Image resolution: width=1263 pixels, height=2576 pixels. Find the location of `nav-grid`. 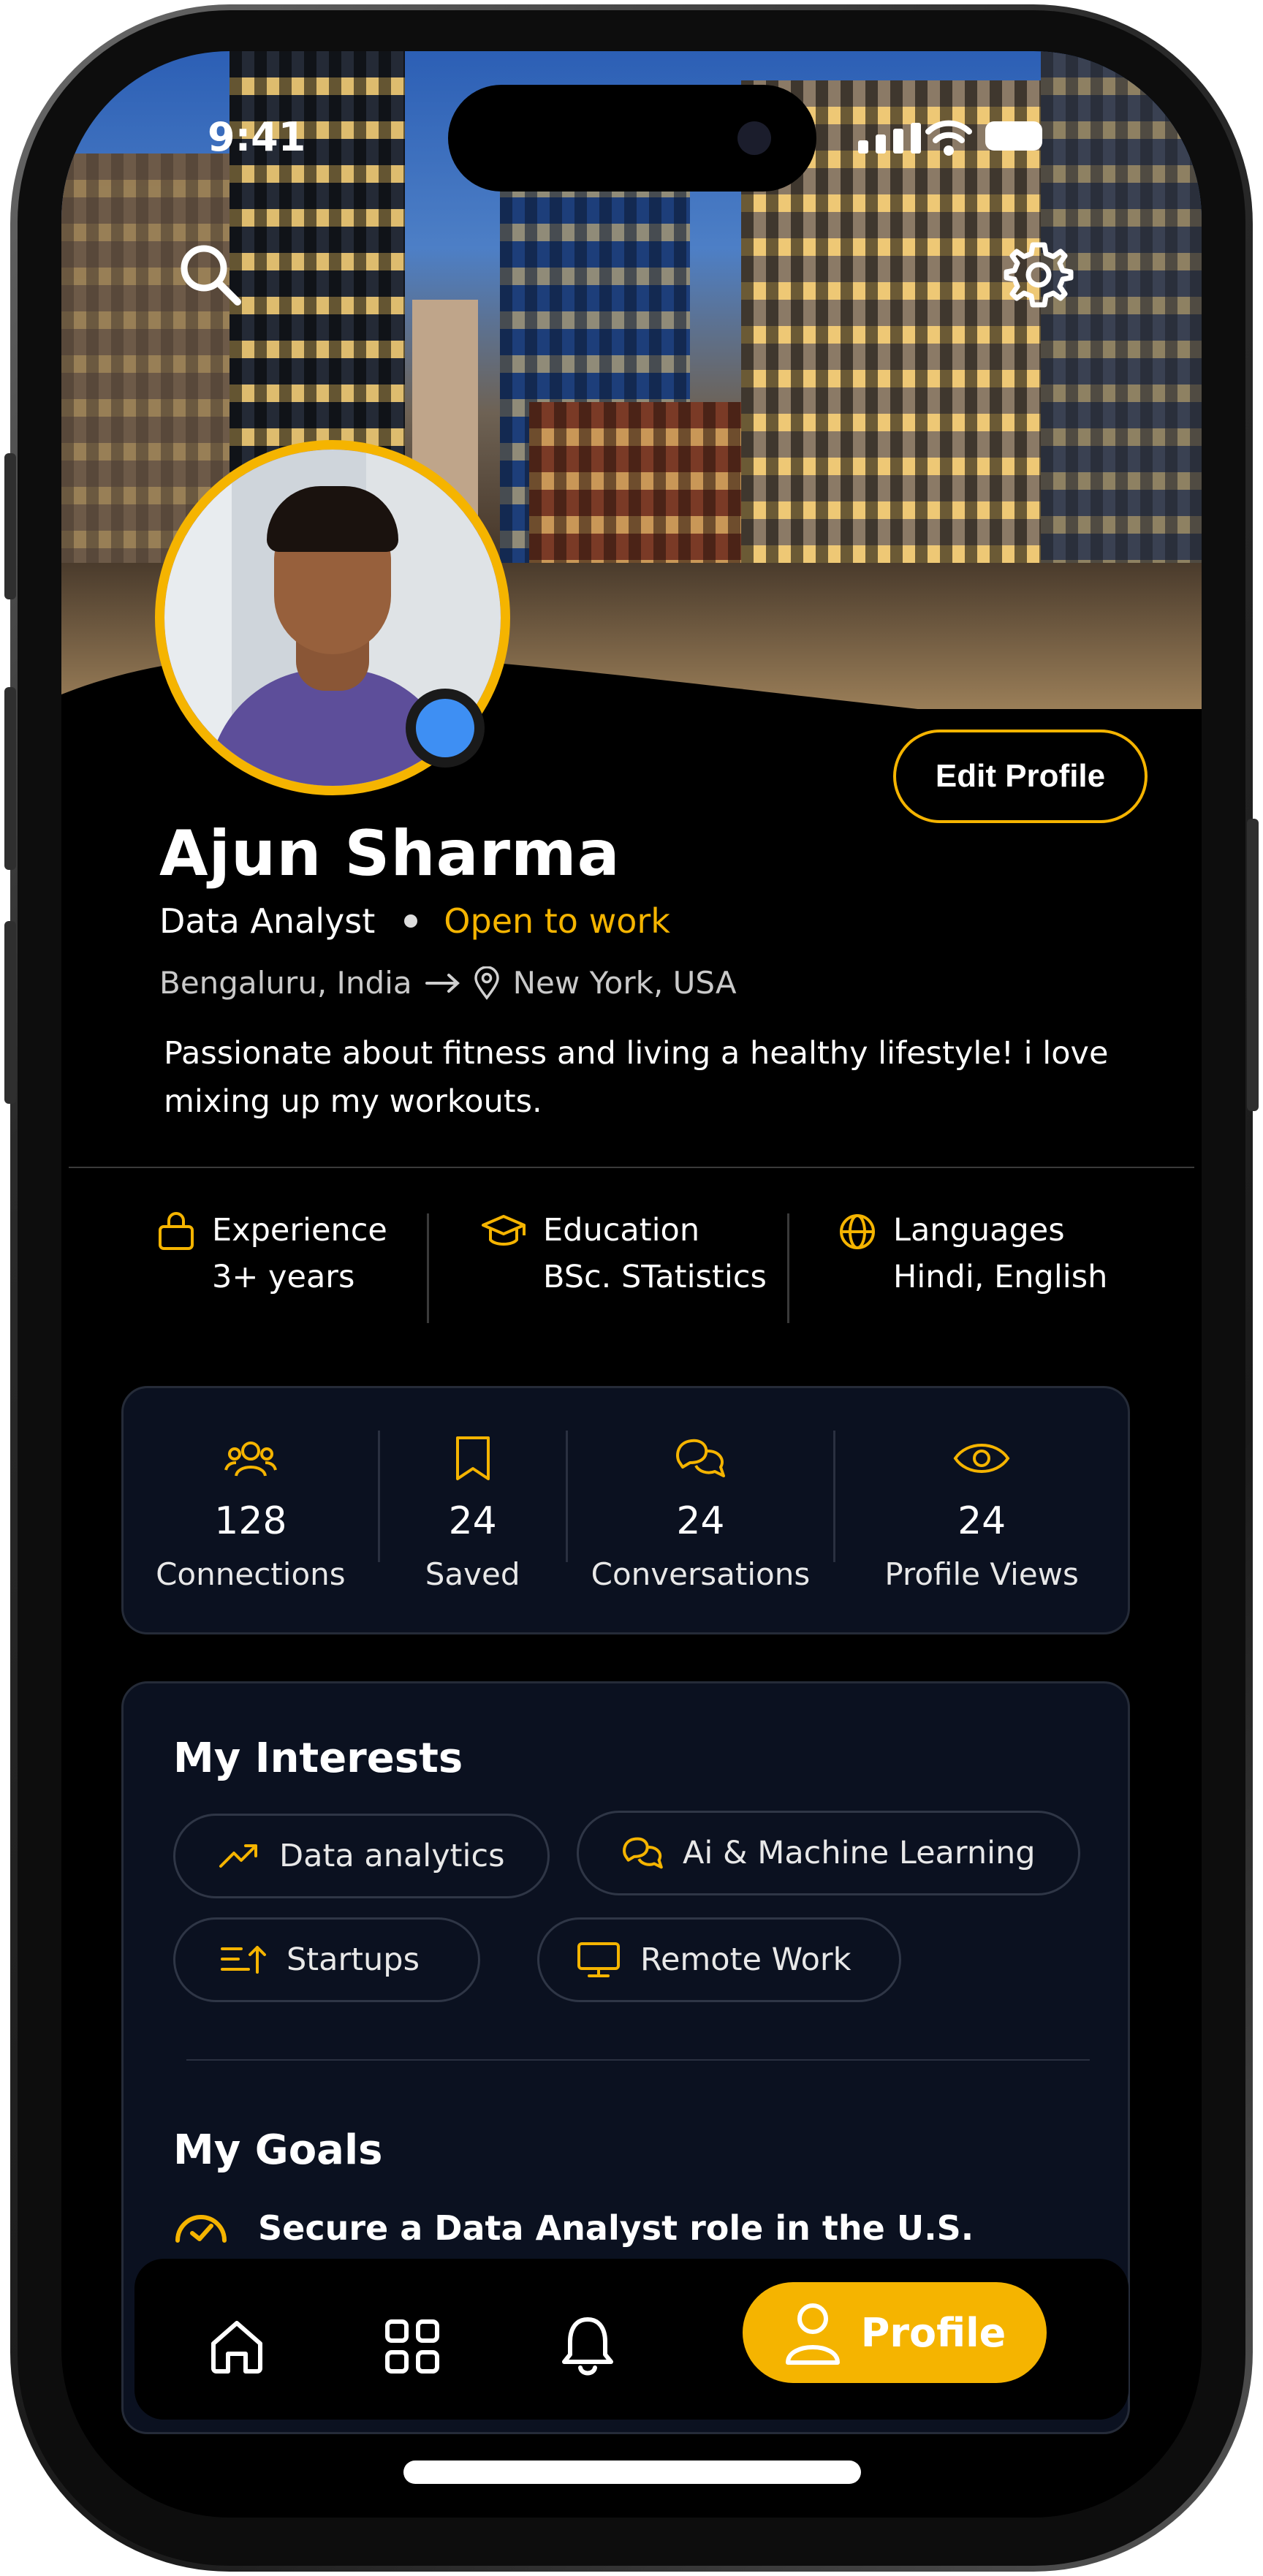

nav-grid is located at coordinates (412, 2346).